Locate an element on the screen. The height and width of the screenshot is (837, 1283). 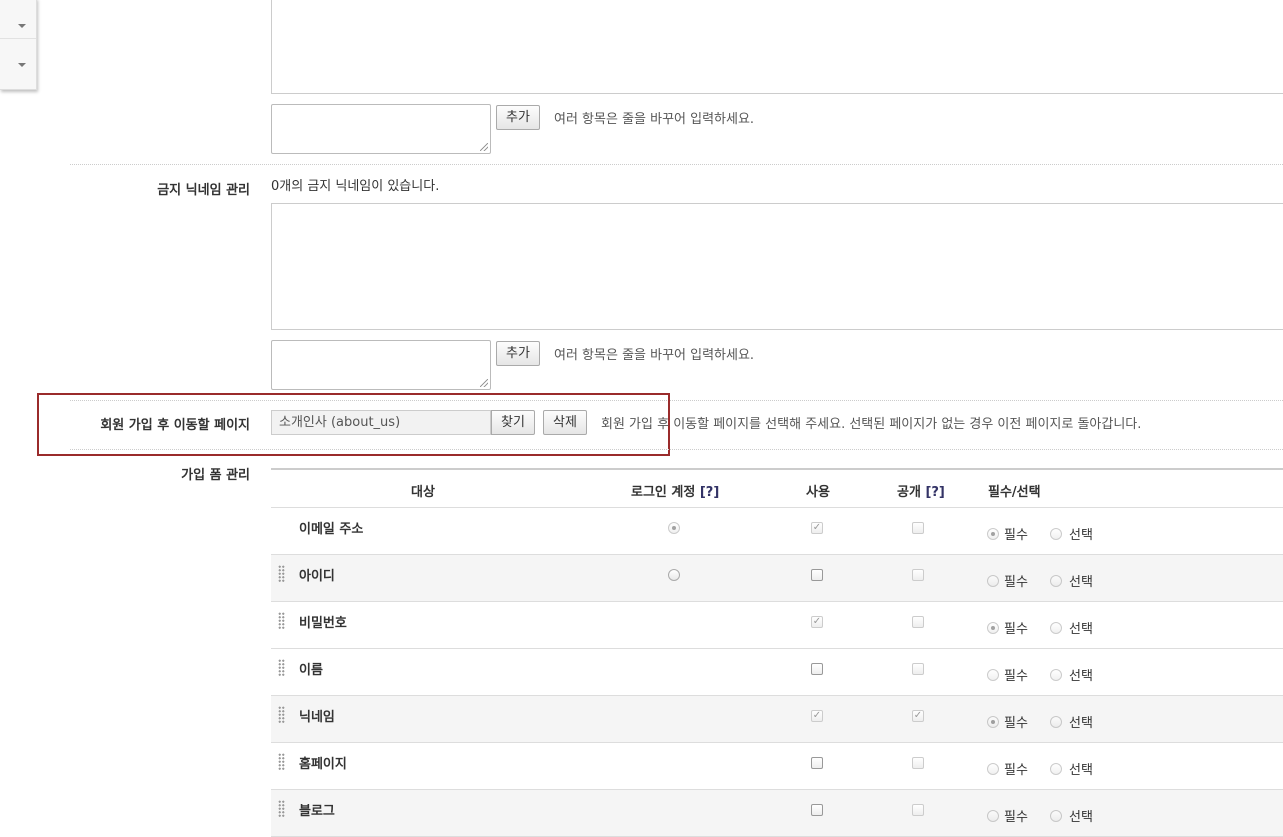
banned-nickname-label: 금지 닉네임 관리 is located at coordinates (203, 190).